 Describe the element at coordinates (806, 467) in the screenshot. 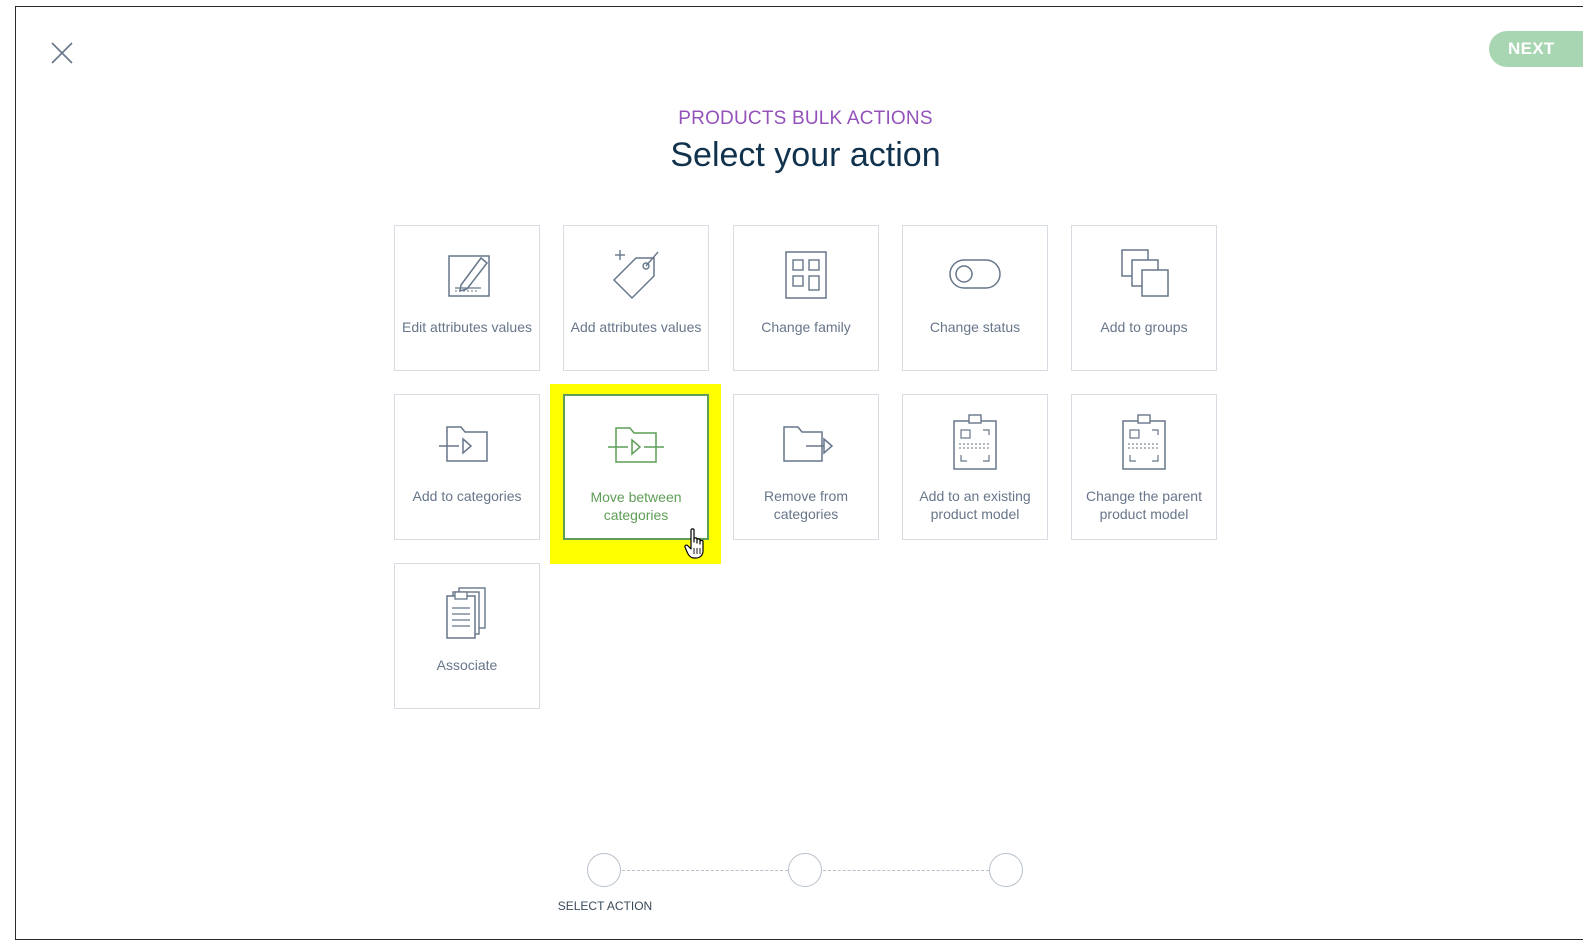

I see `tile-remove-from-categories: Remove from categories` at that location.